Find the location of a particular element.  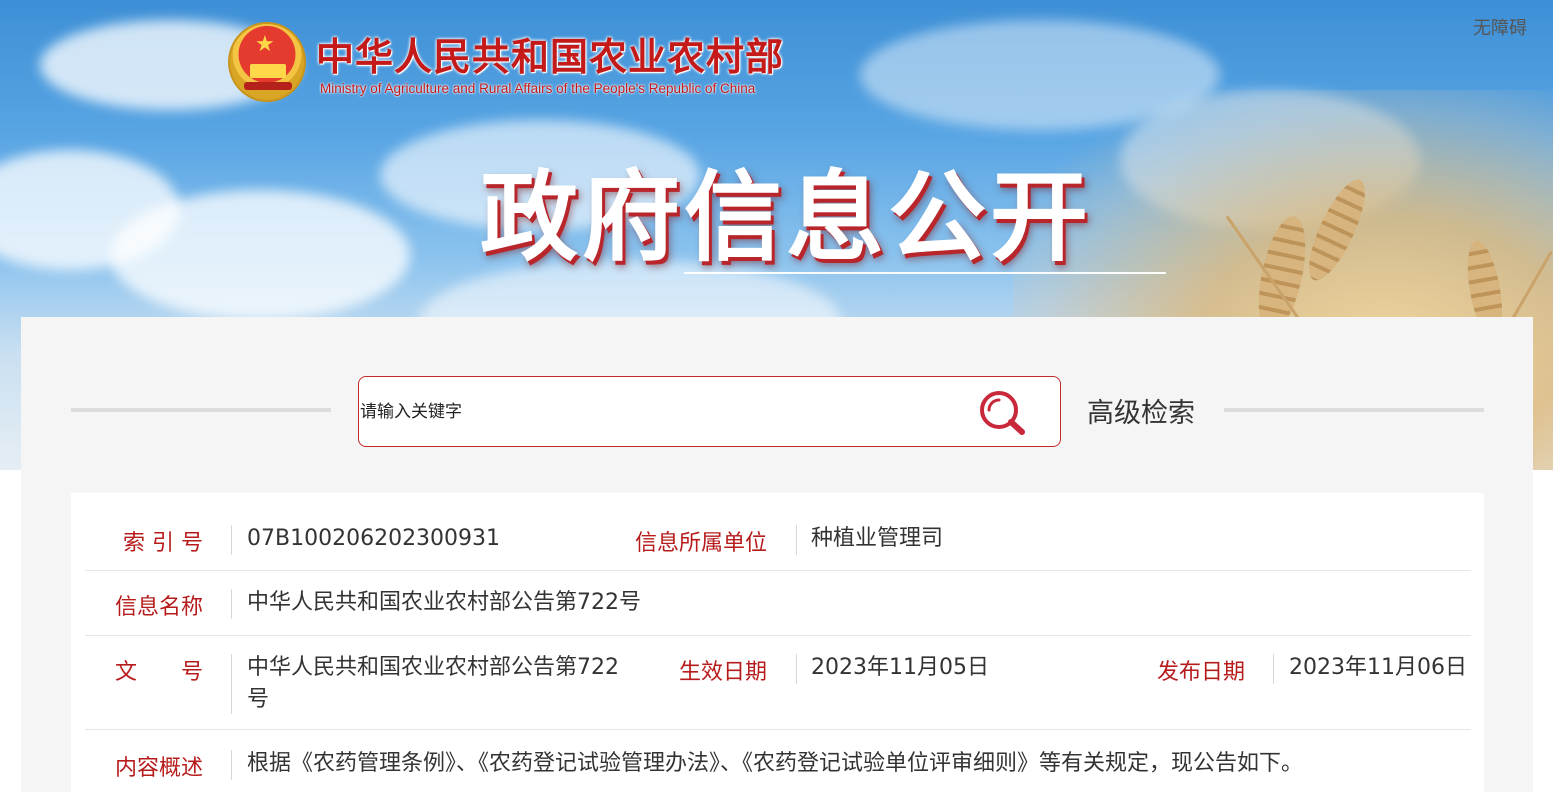

summary-label: 内容概述 is located at coordinates (159, 768).